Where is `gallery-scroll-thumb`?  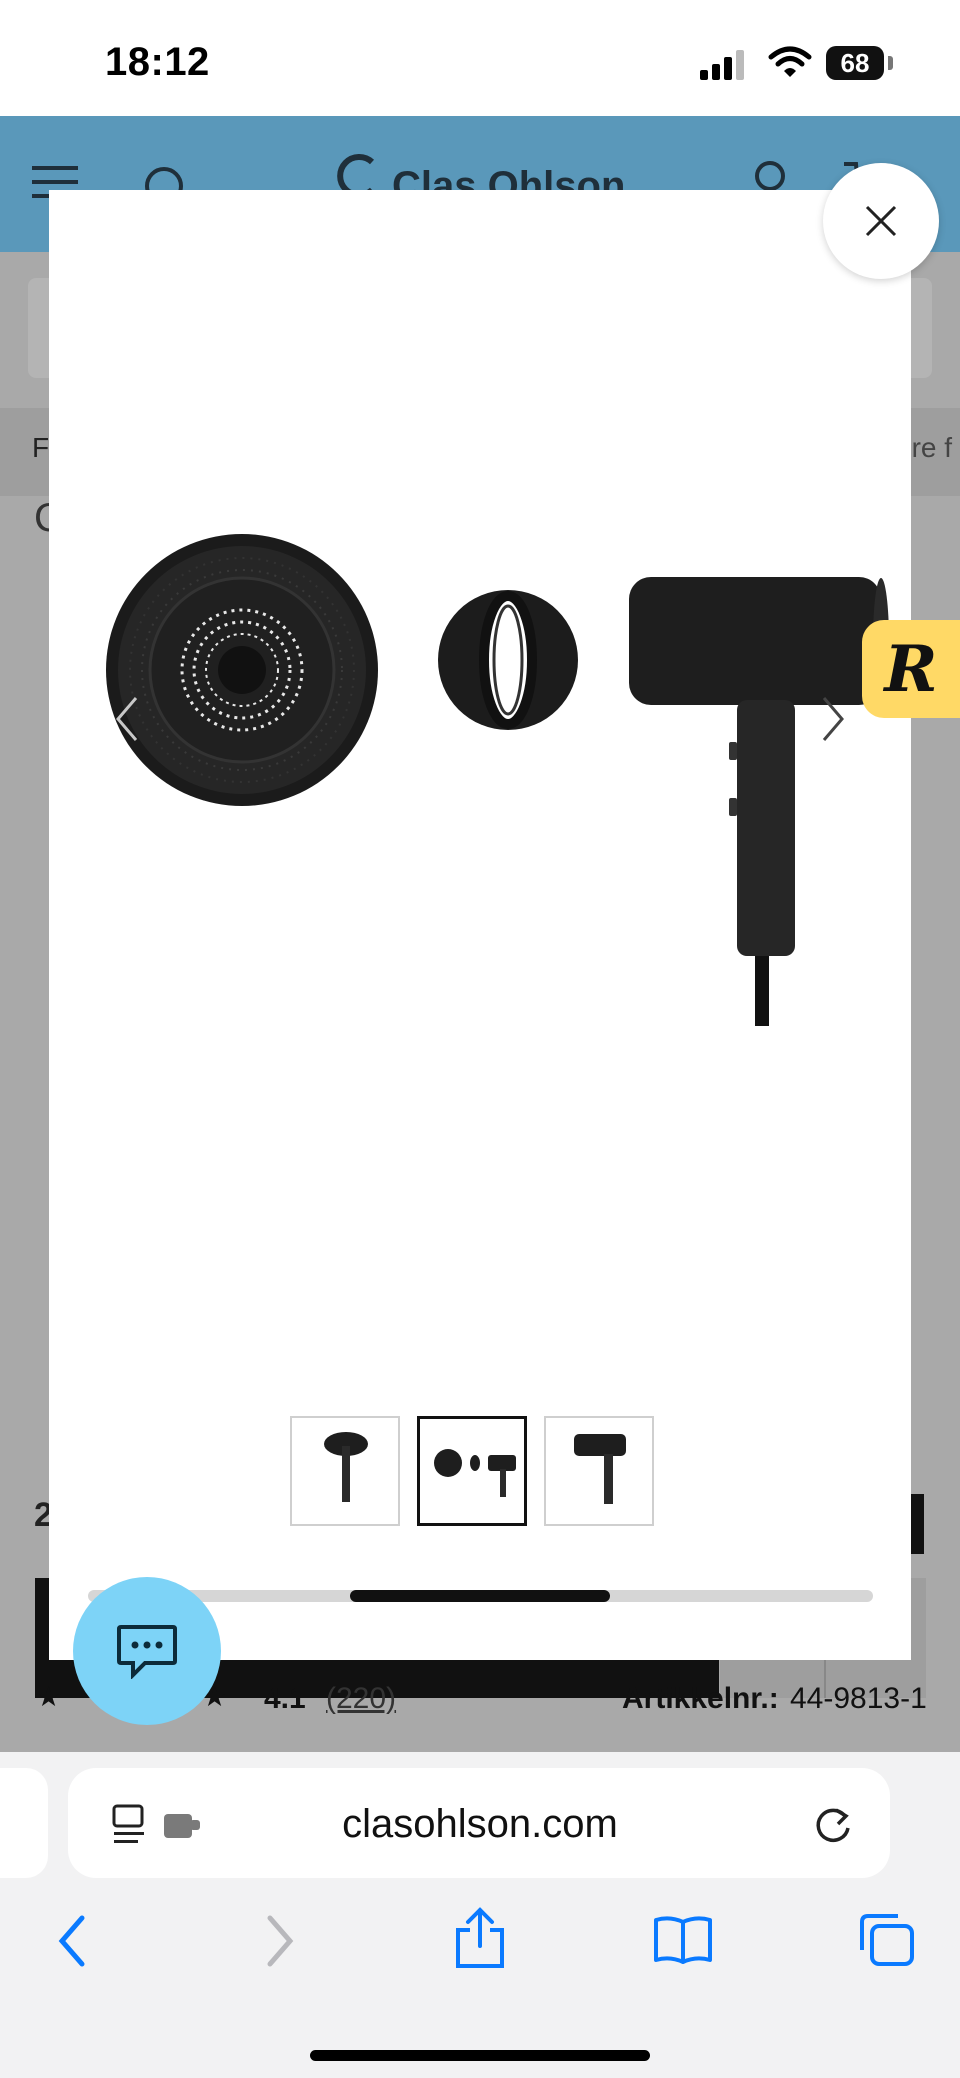 gallery-scroll-thumb is located at coordinates (480, 1596).